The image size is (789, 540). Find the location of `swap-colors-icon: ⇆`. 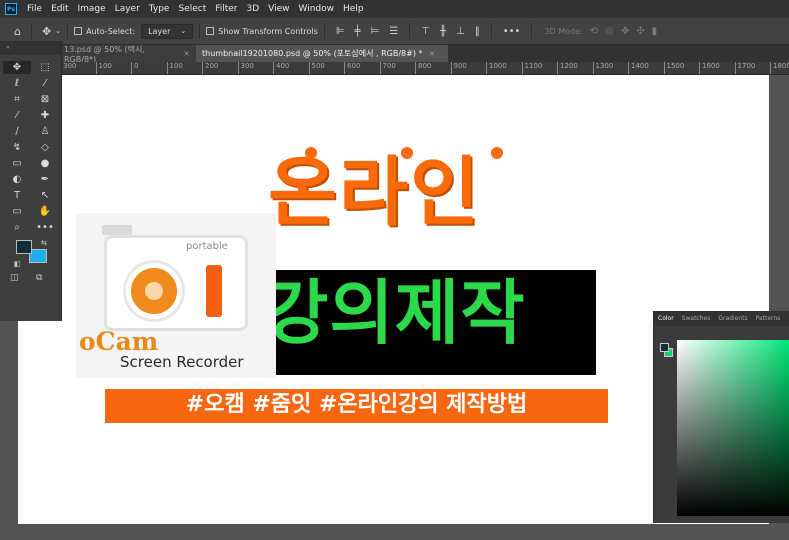

swap-colors-icon: ⇆ is located at coordinates (44, 243).